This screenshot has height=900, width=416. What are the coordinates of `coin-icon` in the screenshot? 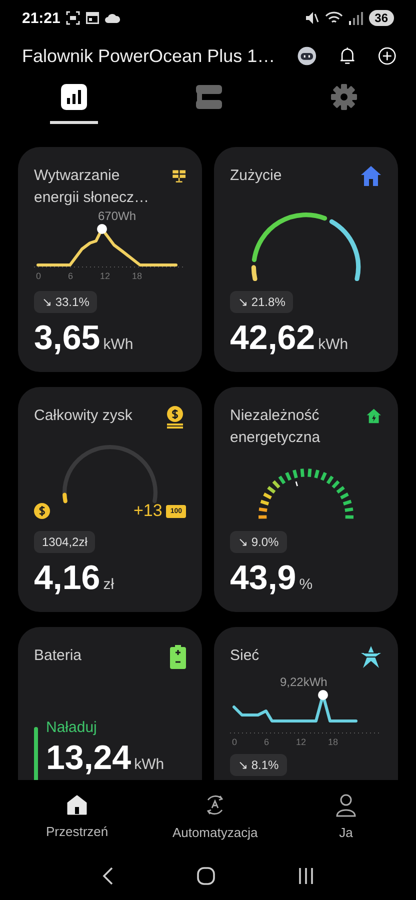 It's located at (42, 511).